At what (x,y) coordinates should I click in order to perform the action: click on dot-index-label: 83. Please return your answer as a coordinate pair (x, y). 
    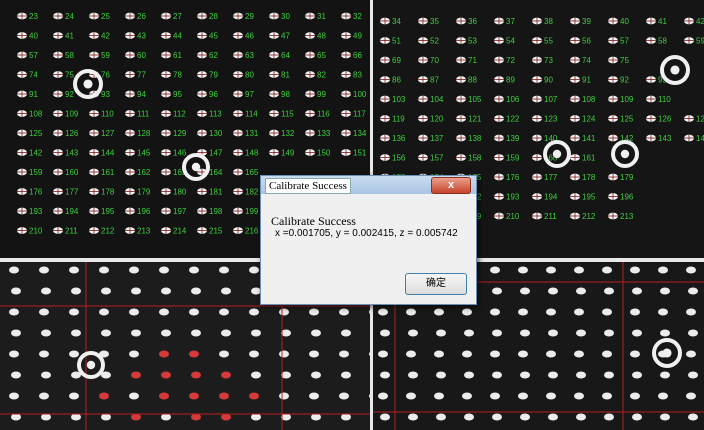
    Looking at the image, I should click on (357, 75).